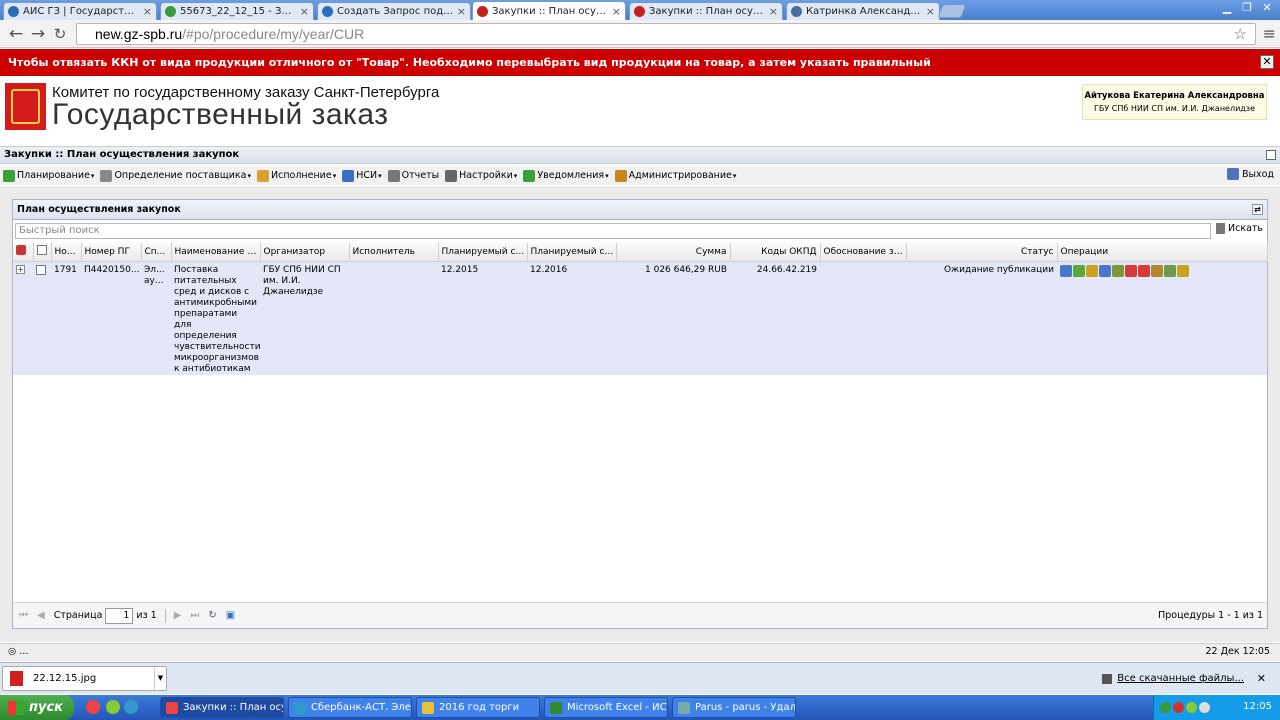  Describe the element at coordinates (982, 252) in the screenshot. I see `column-header: Статус` at that location.